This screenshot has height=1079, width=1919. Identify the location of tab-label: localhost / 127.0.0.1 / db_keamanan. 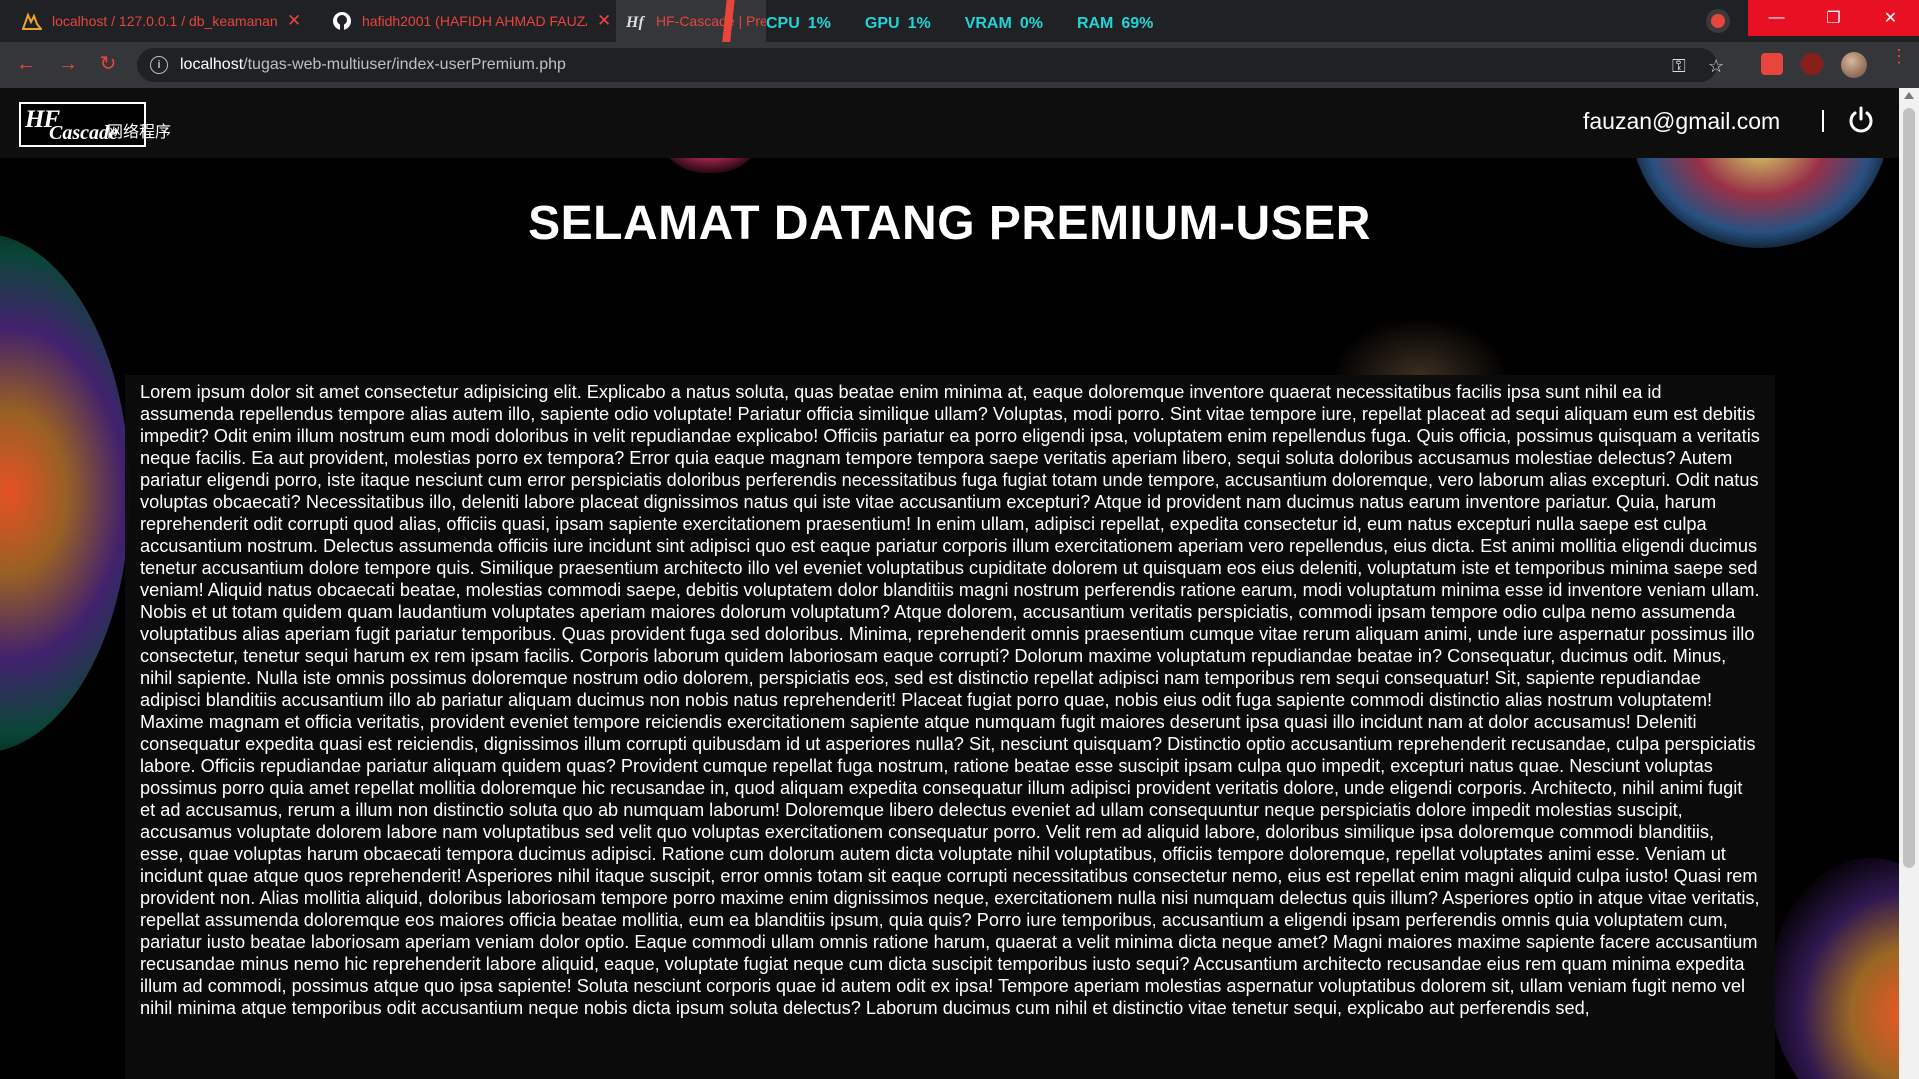
(164, 21).